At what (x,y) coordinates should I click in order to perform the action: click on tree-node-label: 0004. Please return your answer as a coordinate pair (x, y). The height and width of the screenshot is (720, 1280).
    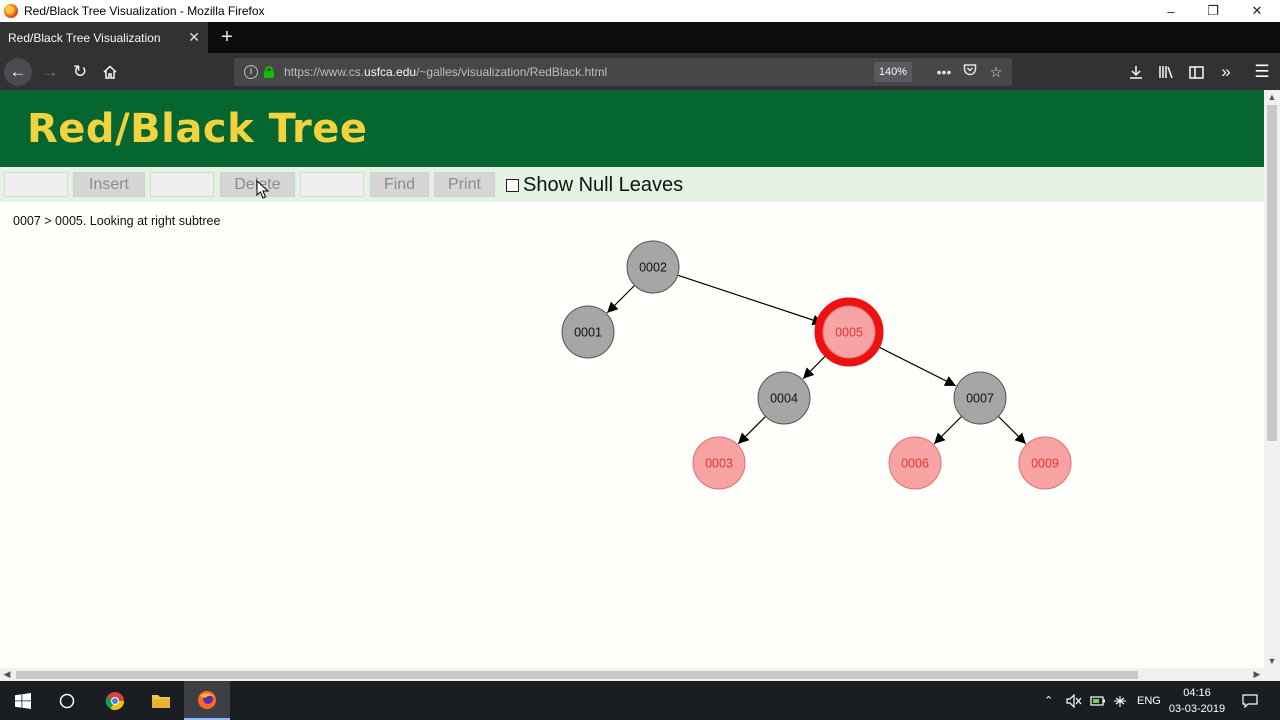
    Looking at the image, I should click on (784, 399).